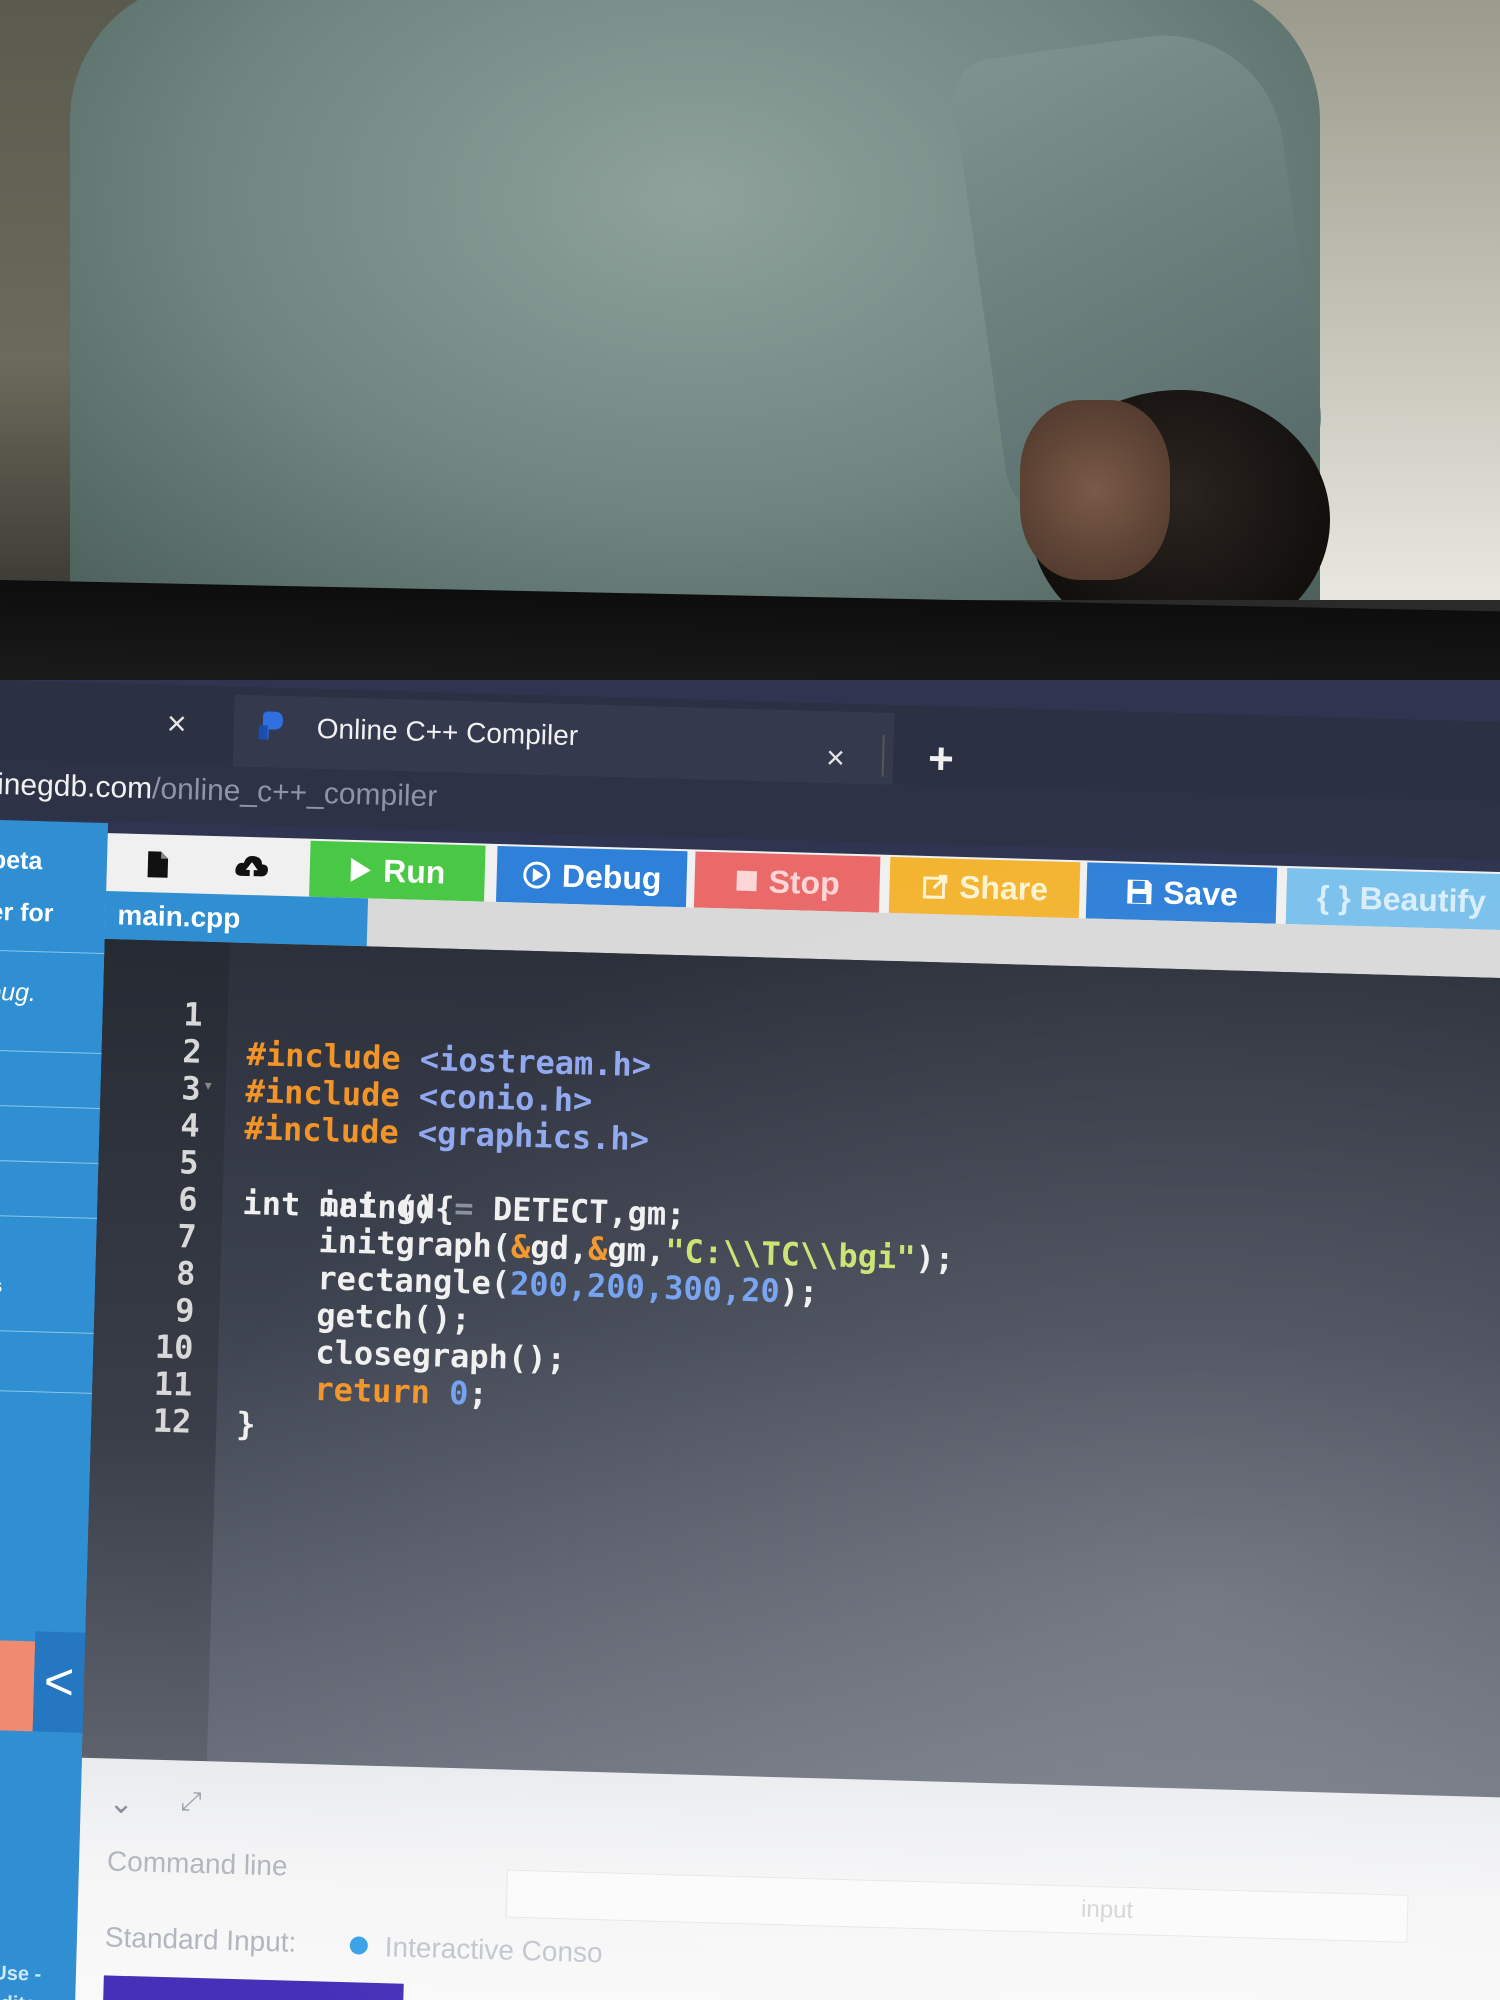  Describe the element at coordinates (21, 1974) in the screenshot. I see `terms-of-use-link: of Use -` at that location.